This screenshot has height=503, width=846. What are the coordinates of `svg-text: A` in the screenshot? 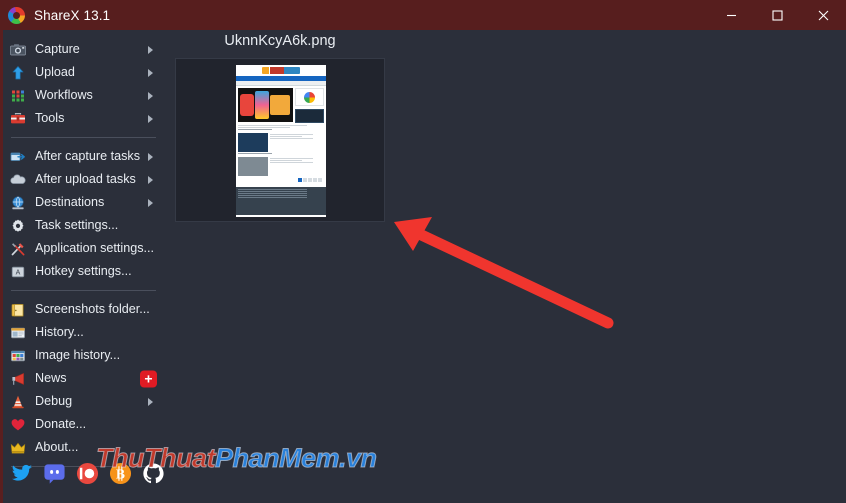 It's located at (18, 272).